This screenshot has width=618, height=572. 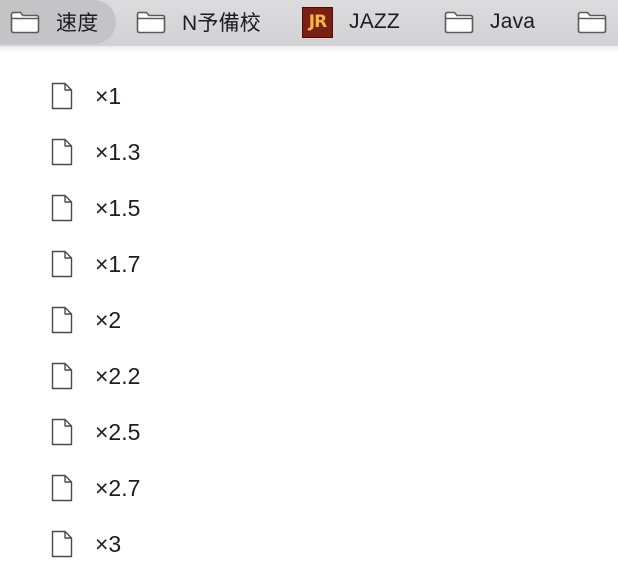 I want to click on menu-item-label: ×2.7, so click(x=118, y=487).